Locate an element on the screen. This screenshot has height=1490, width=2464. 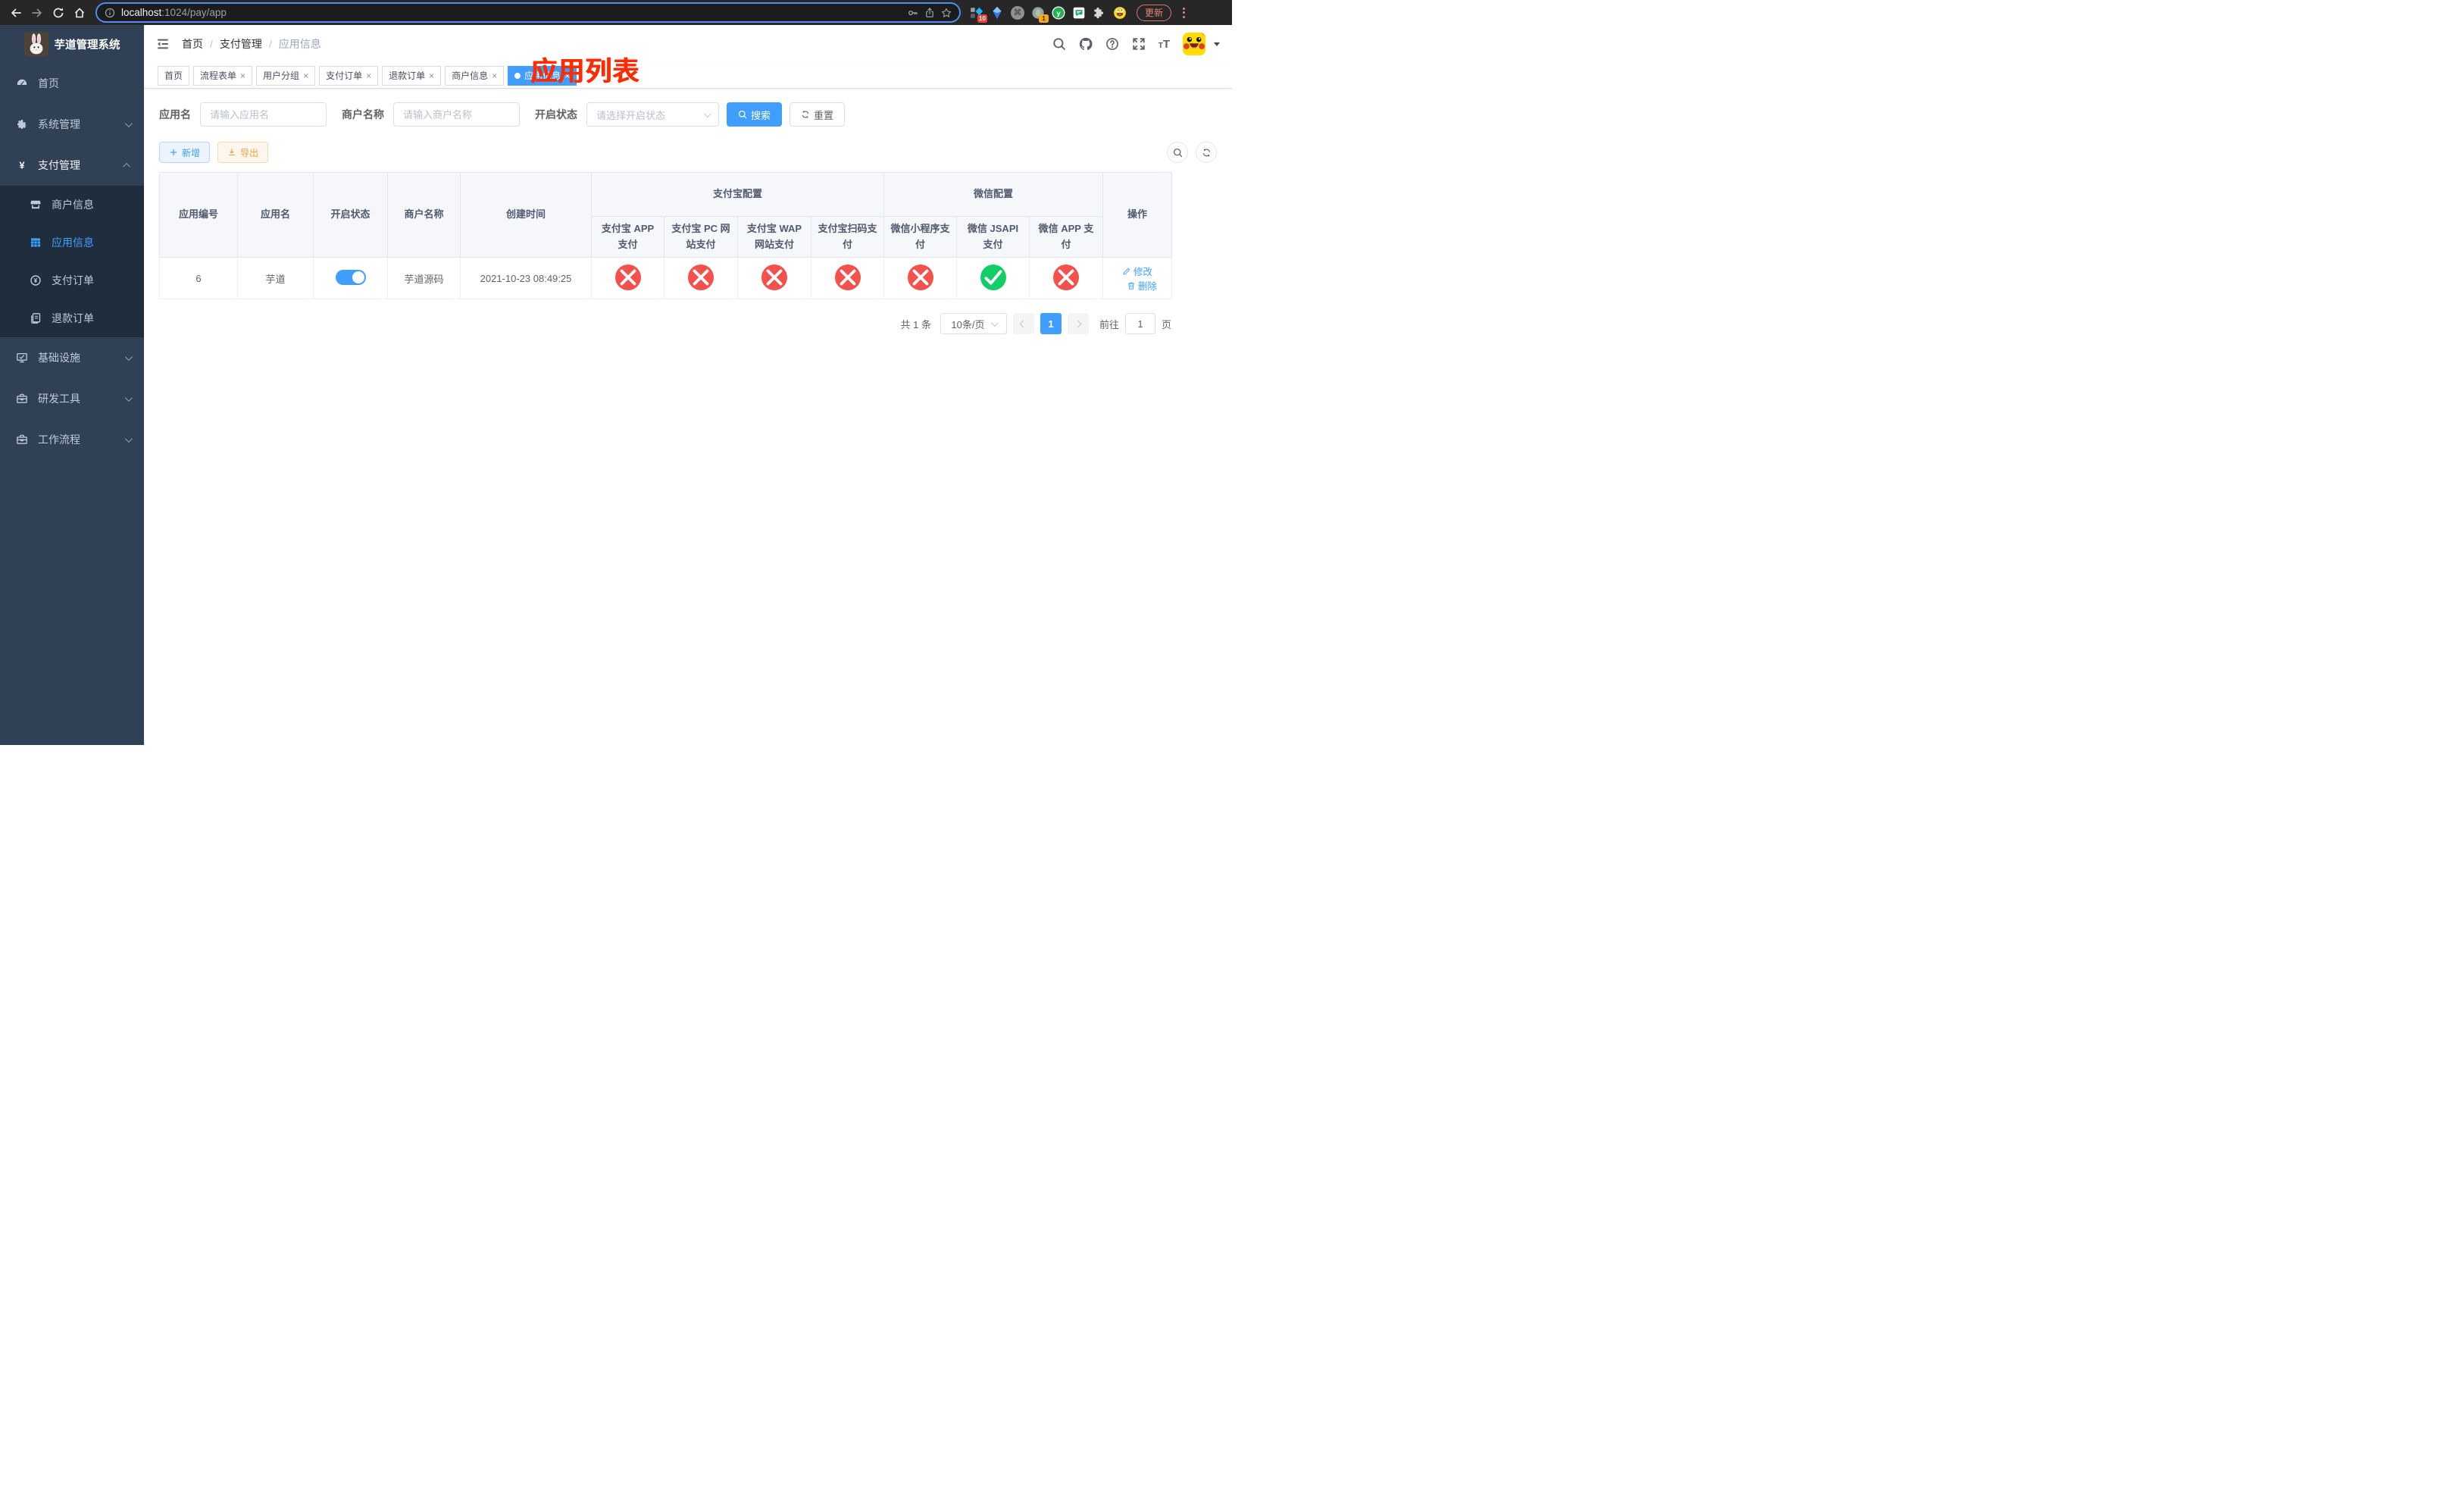
reload-icon is located at coordinates (58, 13).